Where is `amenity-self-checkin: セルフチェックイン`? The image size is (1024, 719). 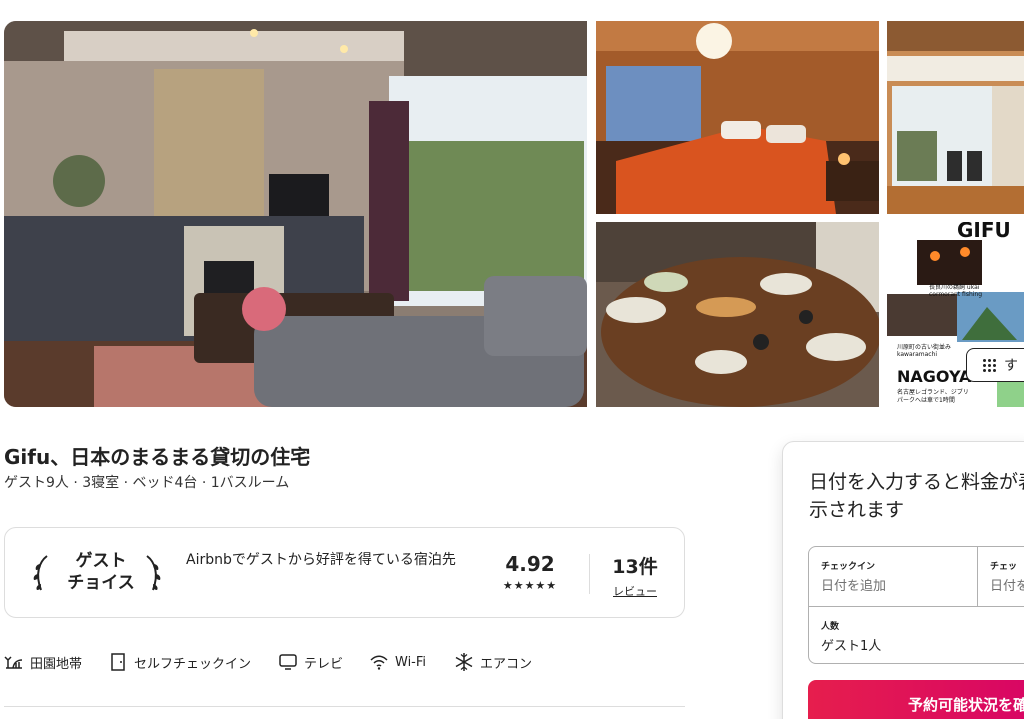
amenity-self-checkin: セルフチェックイン is located at coordinates (179, 662).